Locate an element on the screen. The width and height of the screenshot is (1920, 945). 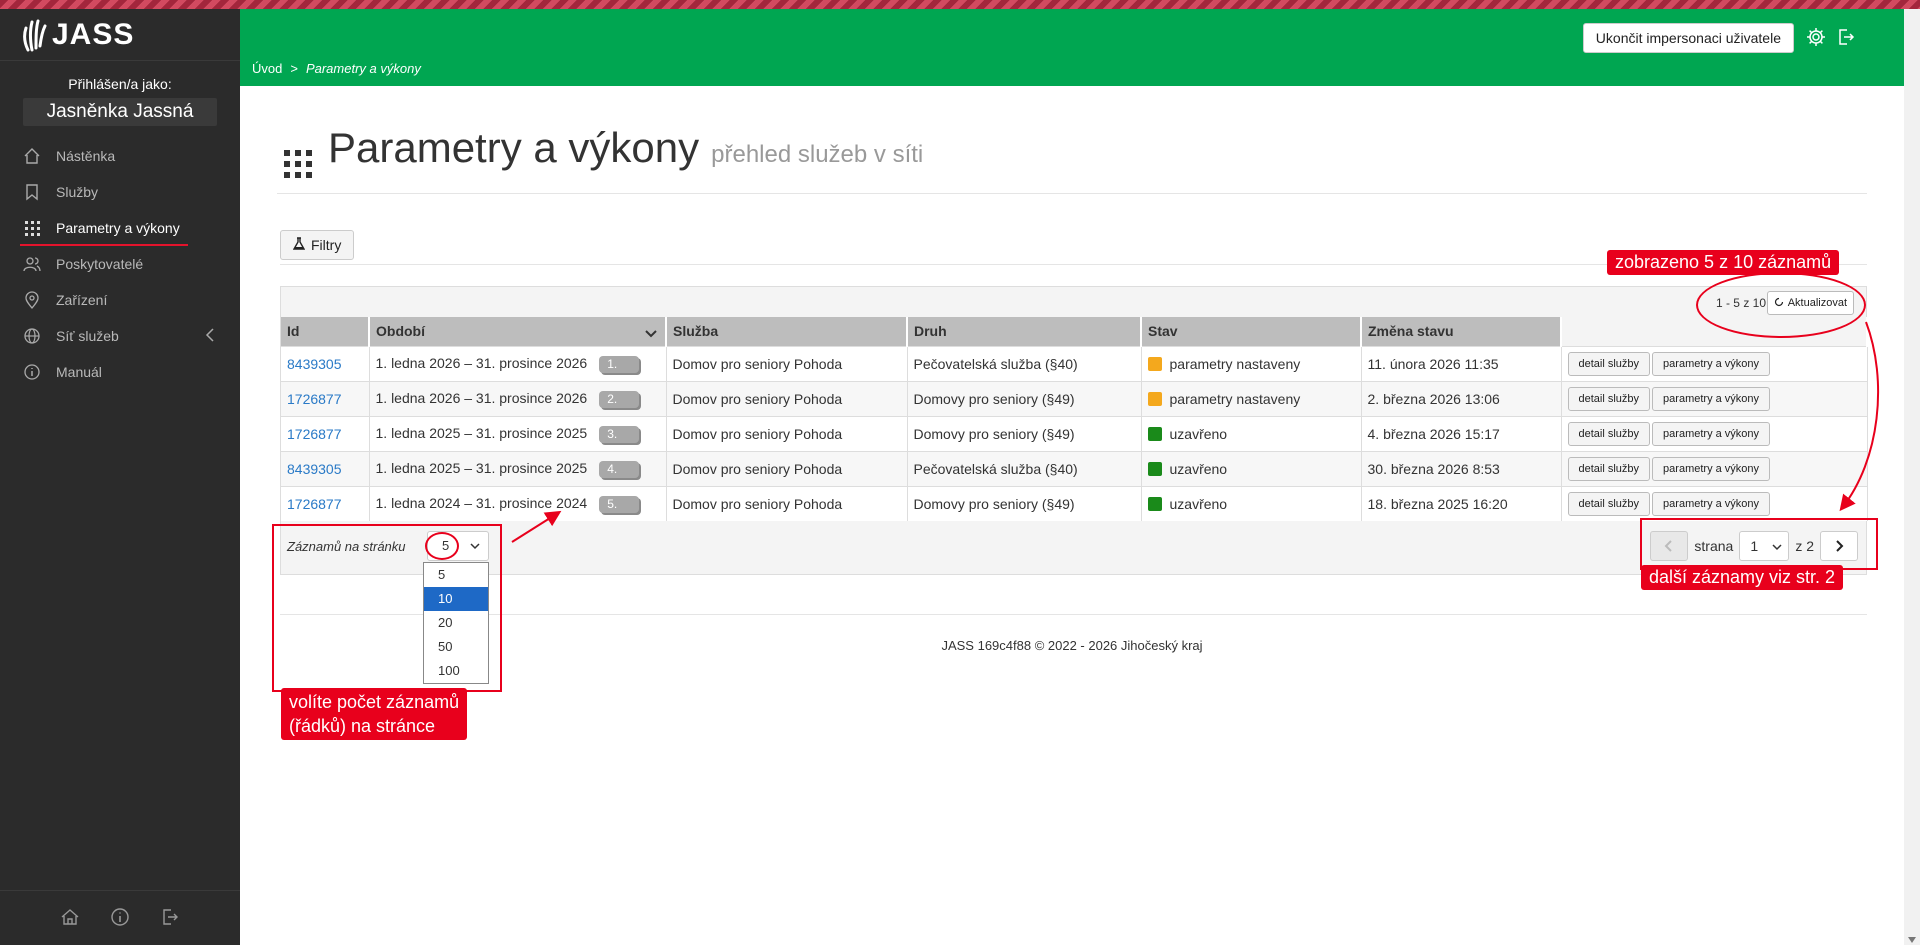
cell-id: 1726877 is located at coordinates (325, 433).